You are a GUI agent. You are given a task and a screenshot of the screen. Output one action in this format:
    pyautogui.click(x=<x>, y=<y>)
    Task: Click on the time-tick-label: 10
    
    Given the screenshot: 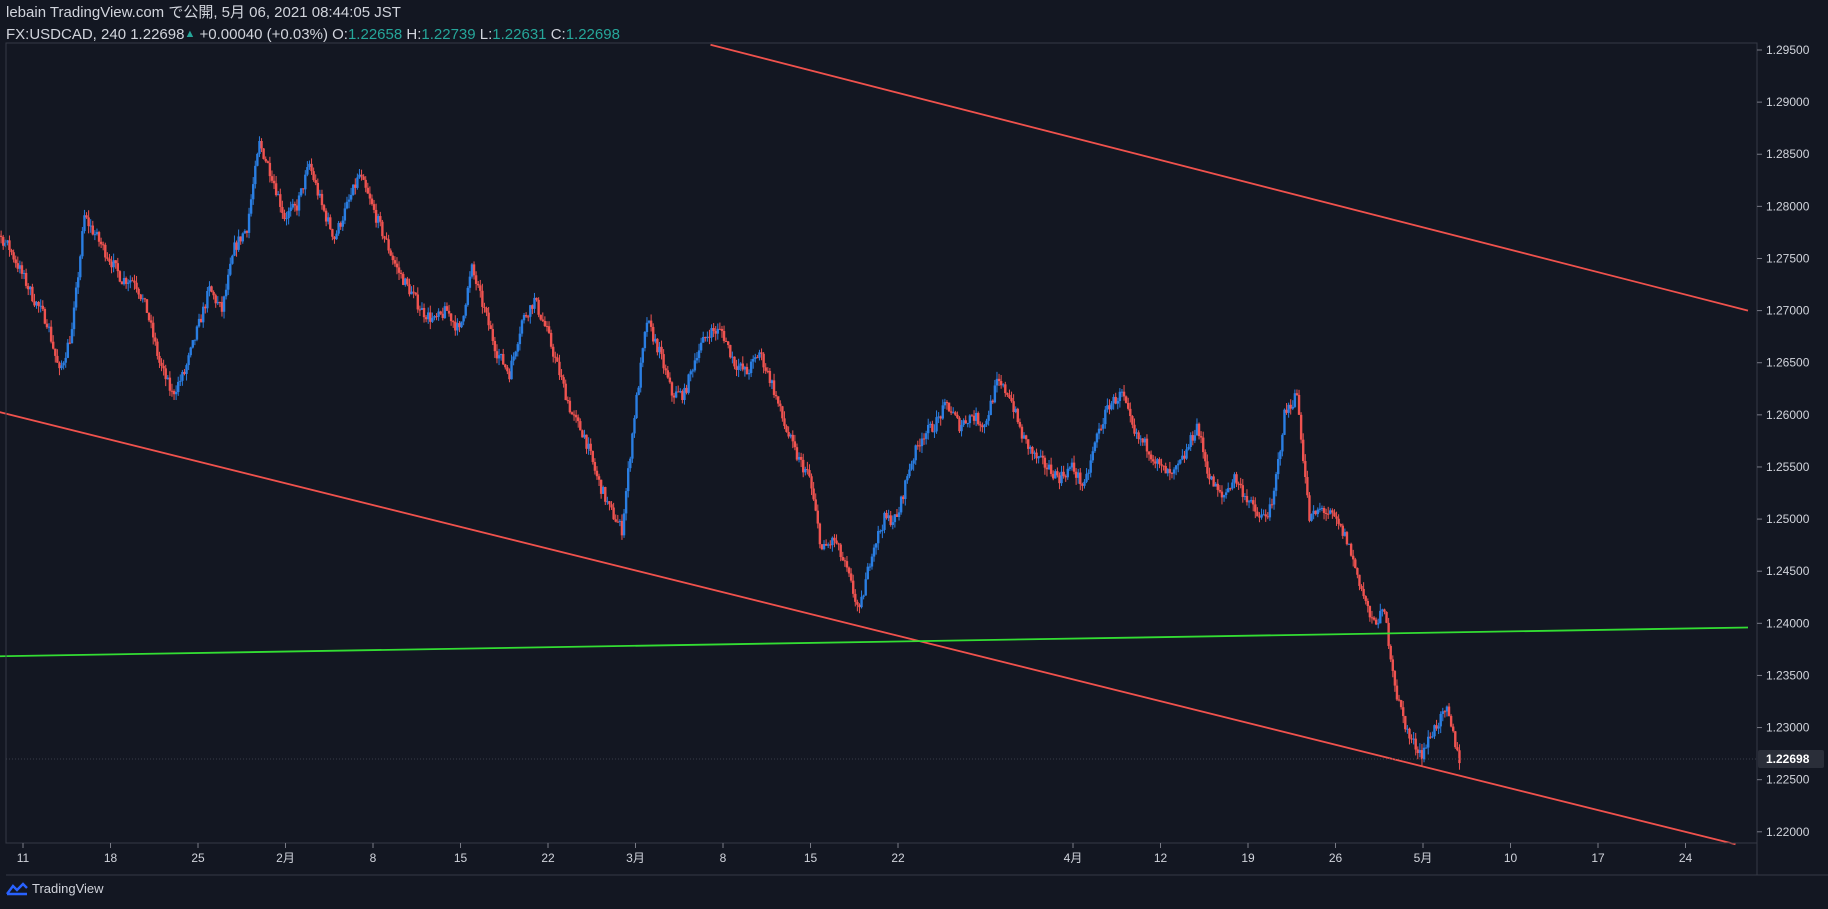 What is the action you would take?
    pyautogui.click(x=1511, y=858)
    